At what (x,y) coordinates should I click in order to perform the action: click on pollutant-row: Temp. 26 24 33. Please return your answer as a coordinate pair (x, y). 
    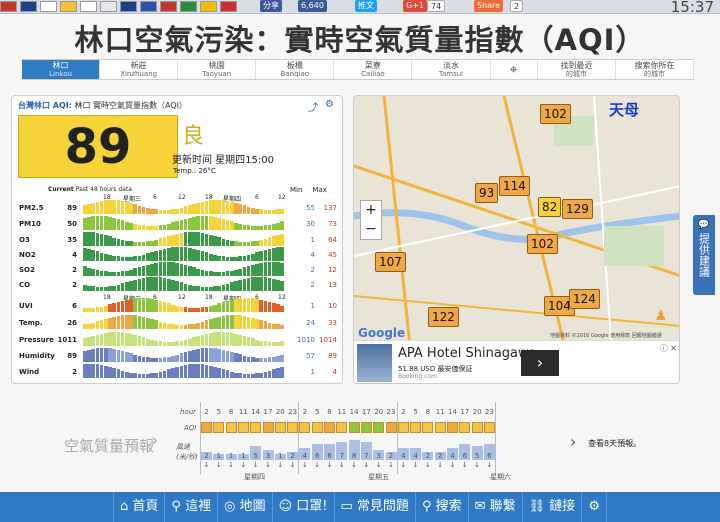
    Looking at the image, I should click on (178, 322).